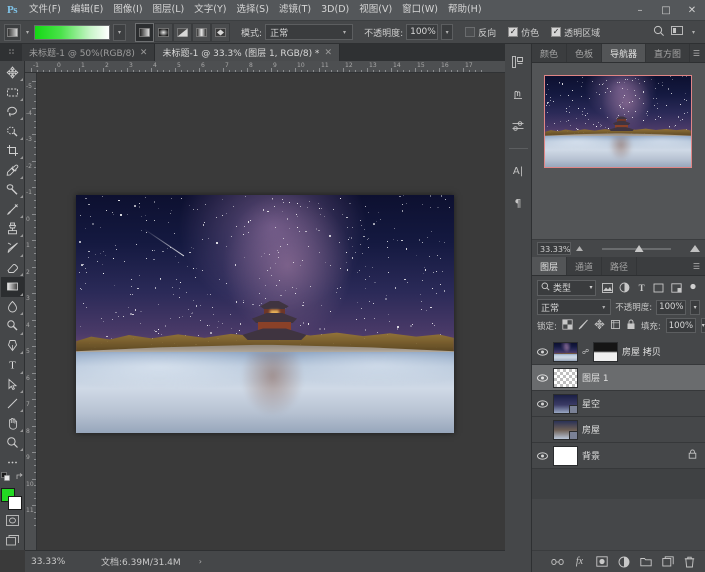 Image resolution: width=705 pixels, height=572 pixels. What do you see at coordinates (295, 10) in the screenshot?
I see `menu-item-filter: 滤镜(T)` at bounding box center [295, 10].